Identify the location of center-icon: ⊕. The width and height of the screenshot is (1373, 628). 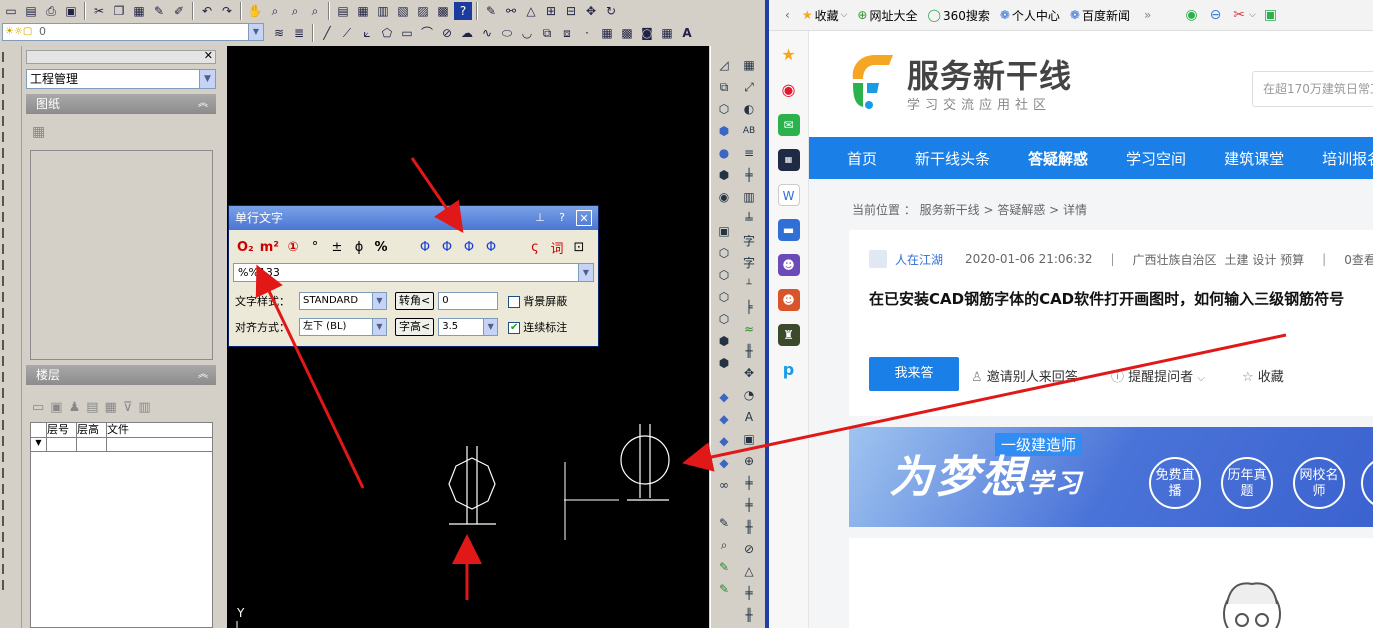
(749, 461).